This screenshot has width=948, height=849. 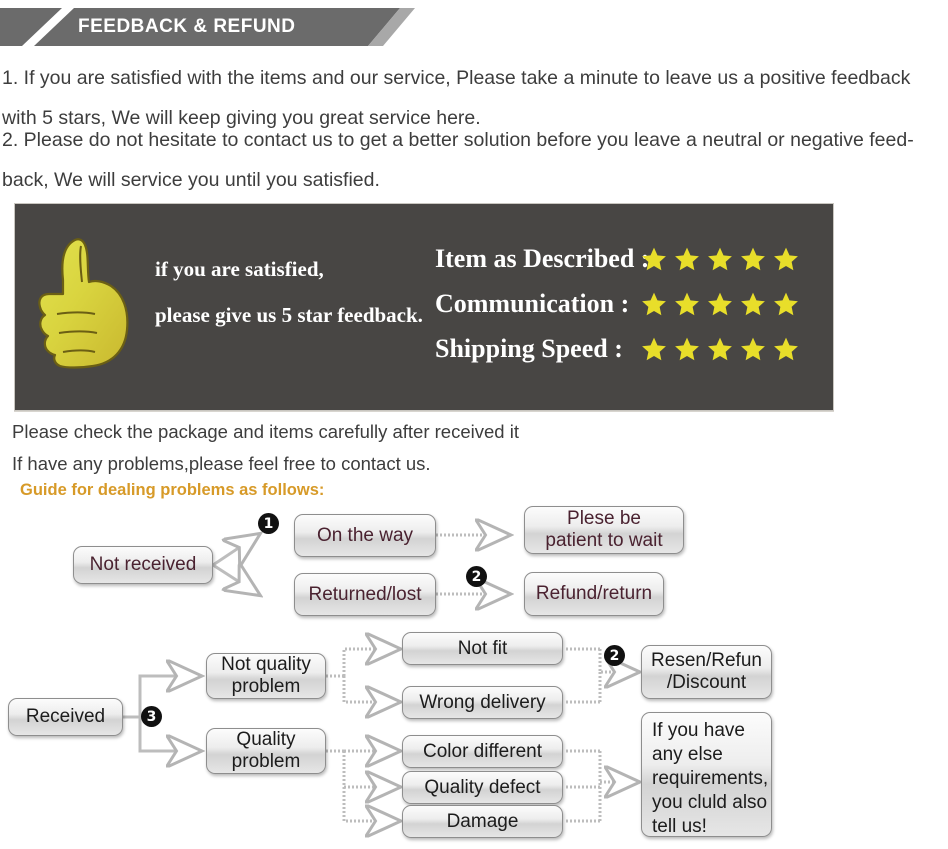 I want to click on flow-node-resend-refund-discount: Resen/Refun /Discount, so click(x=706, y=672).